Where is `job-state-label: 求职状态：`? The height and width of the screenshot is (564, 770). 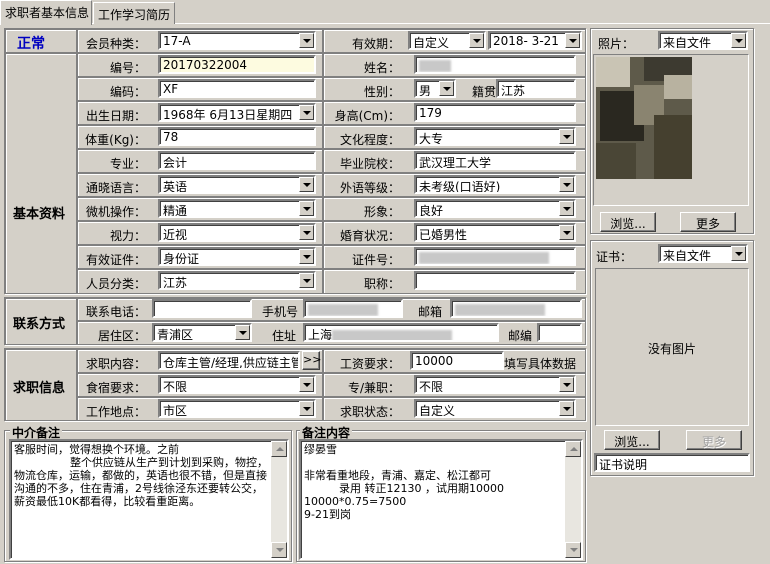
job-state-label: 求职状态： is located at coordinates (369, 412).